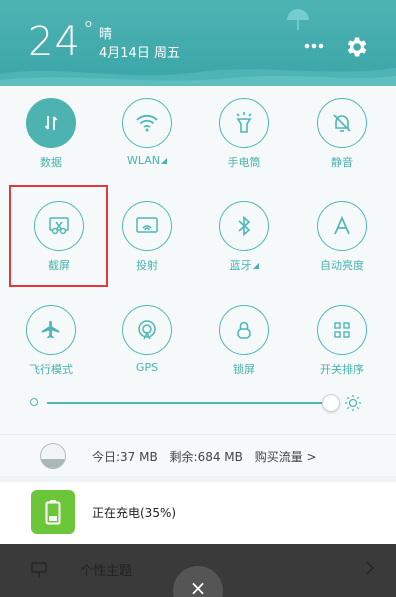 The image size is (396, 597). I want to click on gps-icon, so click(147, 330).